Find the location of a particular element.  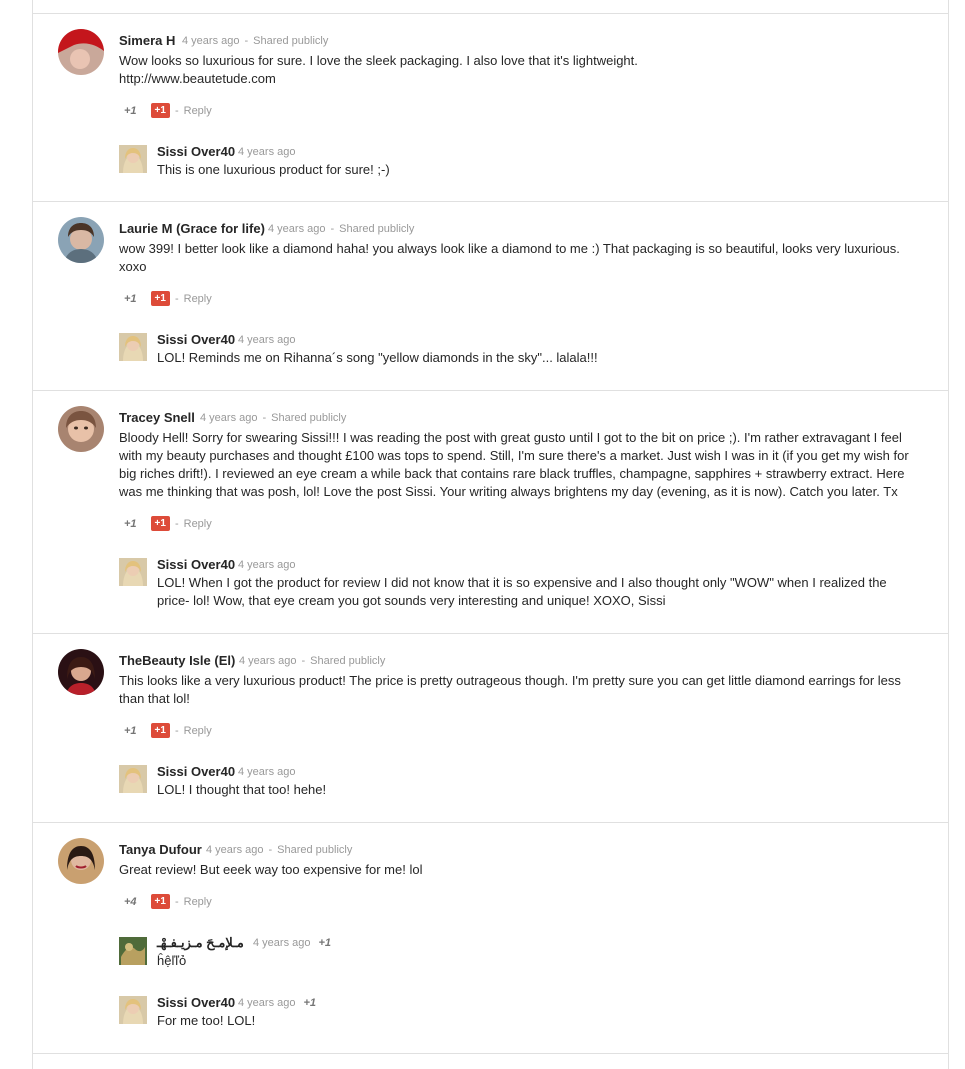

comment-author: Tracey Snell is located at coordinates (157, 417).